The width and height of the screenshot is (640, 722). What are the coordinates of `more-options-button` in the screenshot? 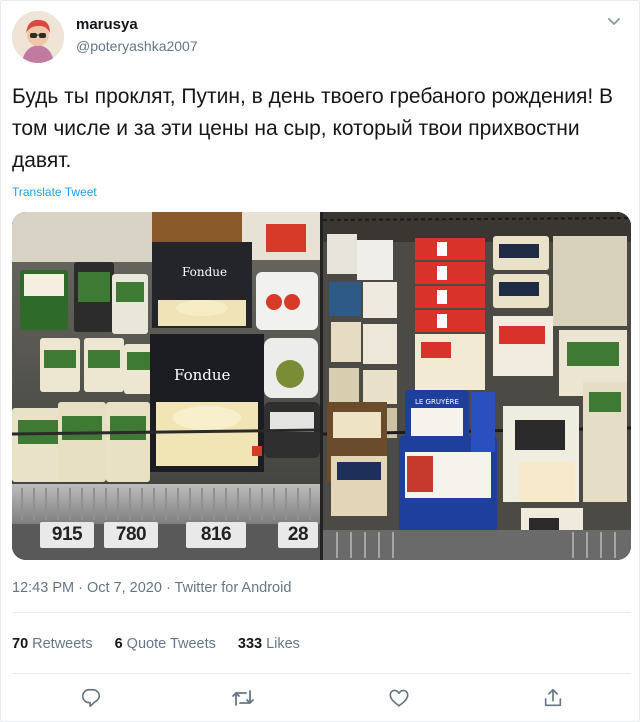 It's located at (614, 22).